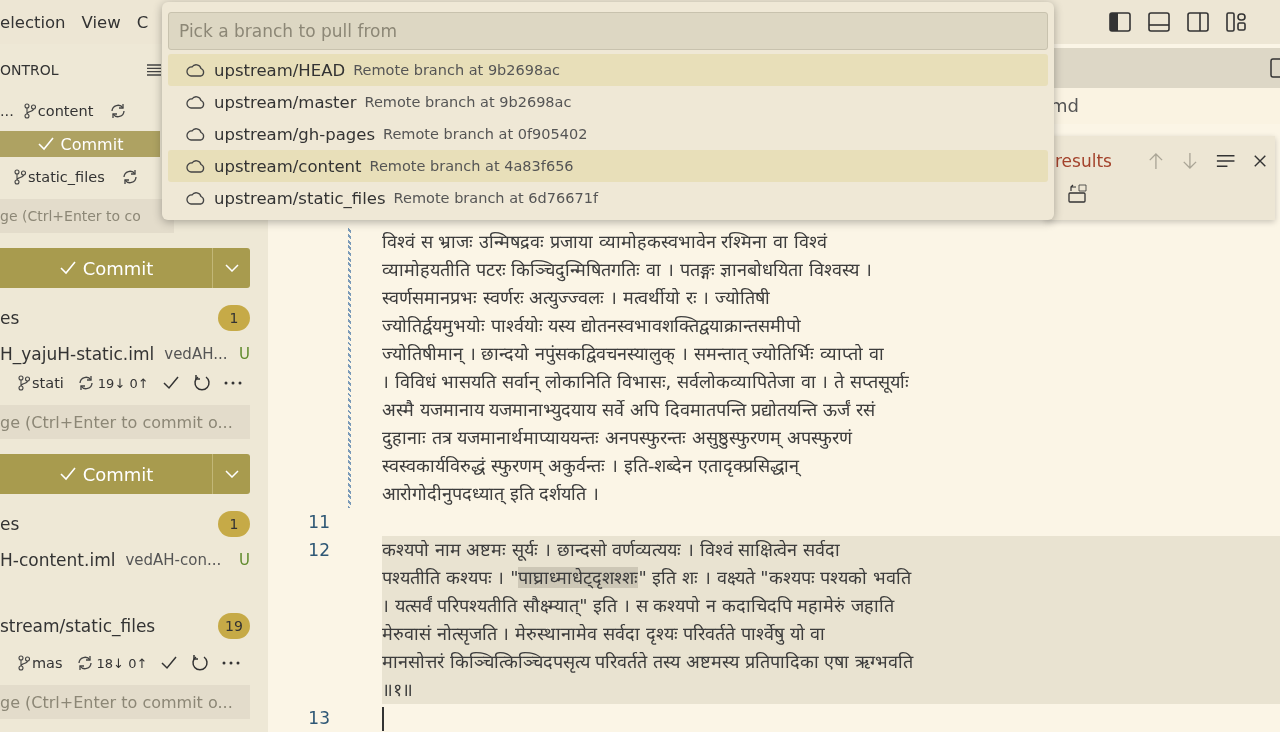  I want to click on replace-all-icon, so click(1078, 193).